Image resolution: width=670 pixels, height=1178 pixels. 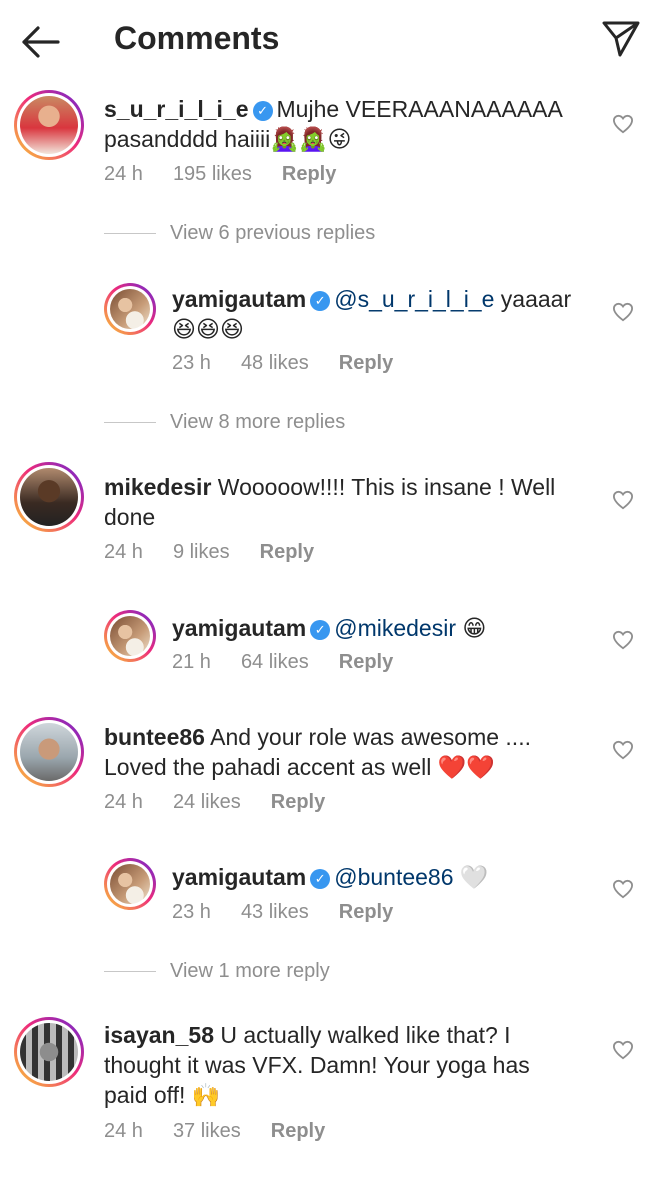 I want to click on header-bar: Comments, so click(x=335, y=42).